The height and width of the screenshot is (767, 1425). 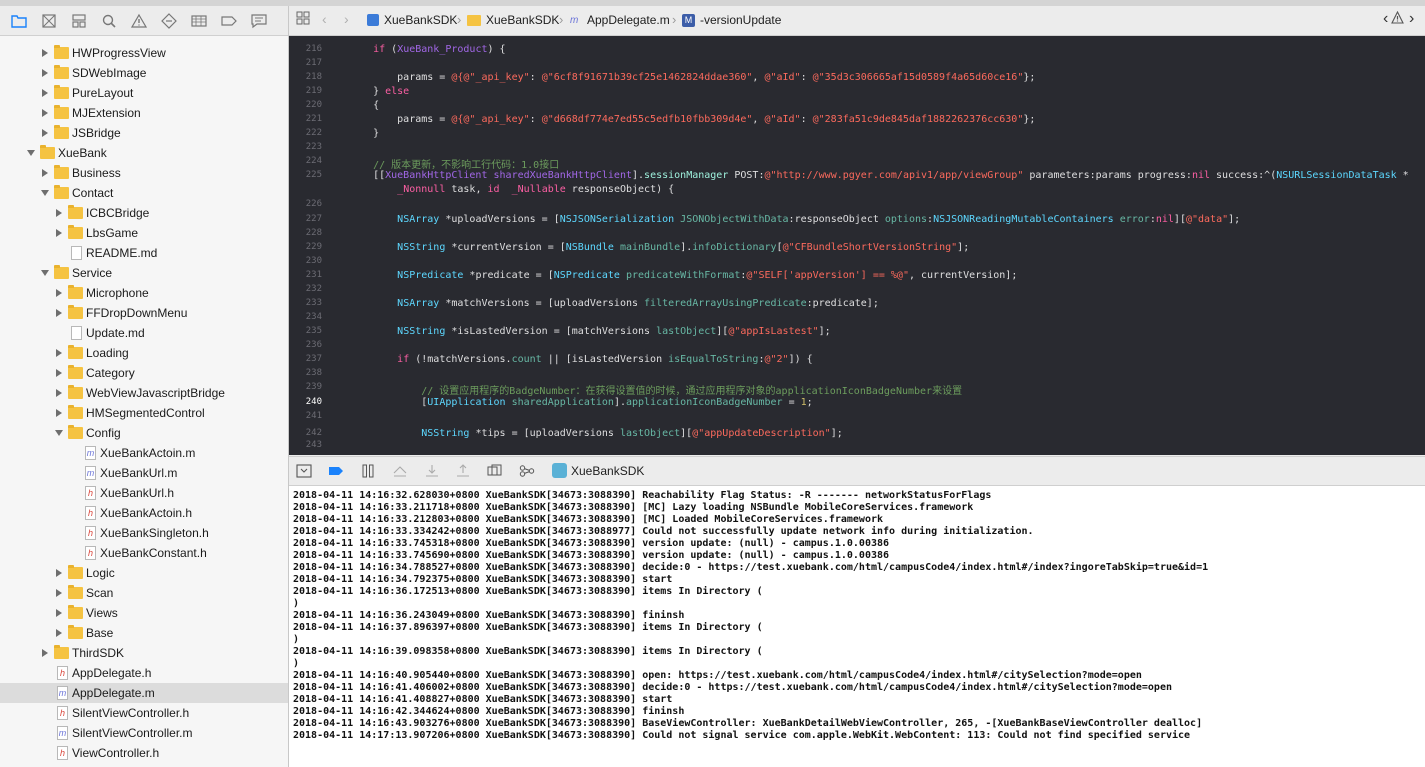 I want to click on navigator-item: Update.md, so click(x=144, y=333).